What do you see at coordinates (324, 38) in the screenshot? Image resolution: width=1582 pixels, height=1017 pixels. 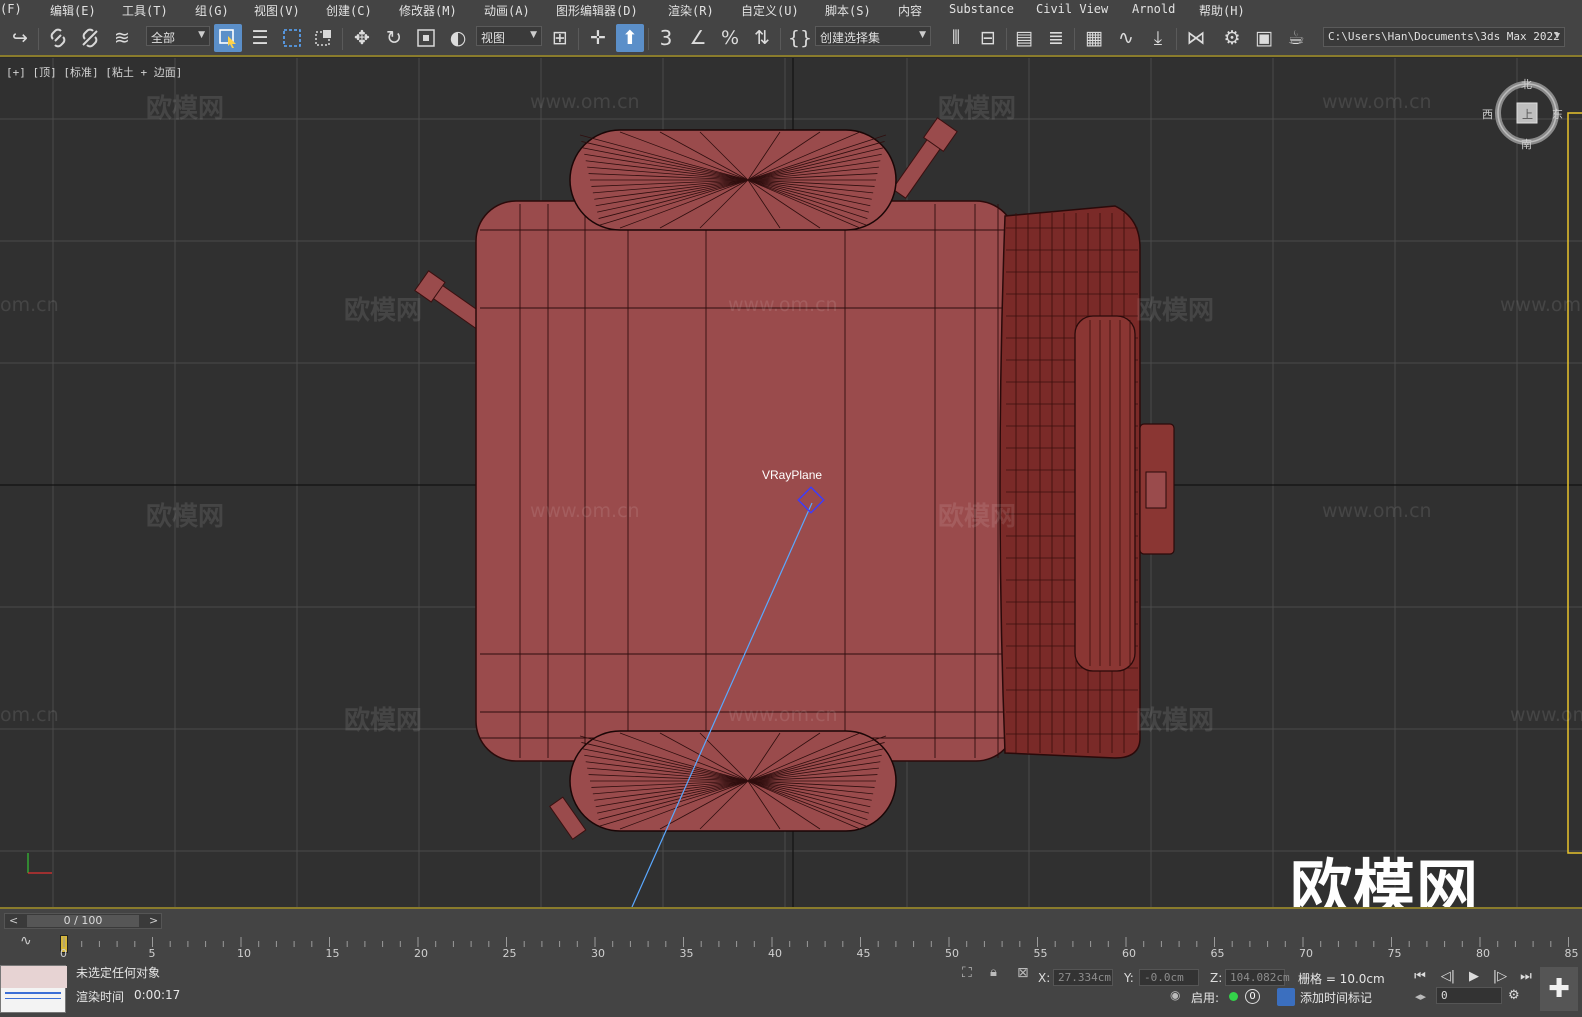 I see `window-crossing-icon` at bounding box center [324, 38].